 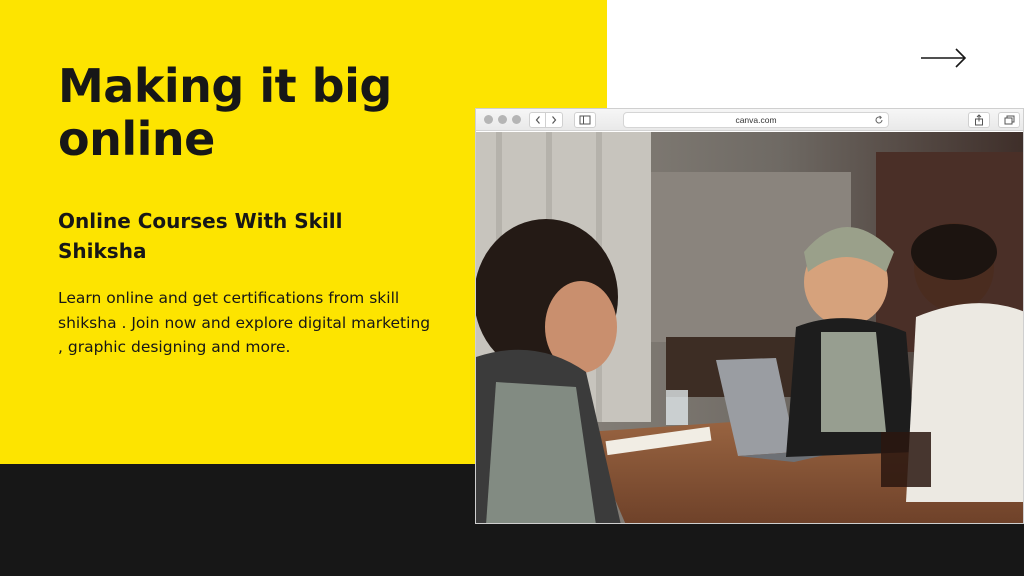 I want to click on sidebar-button, so click(x=585, y=120).